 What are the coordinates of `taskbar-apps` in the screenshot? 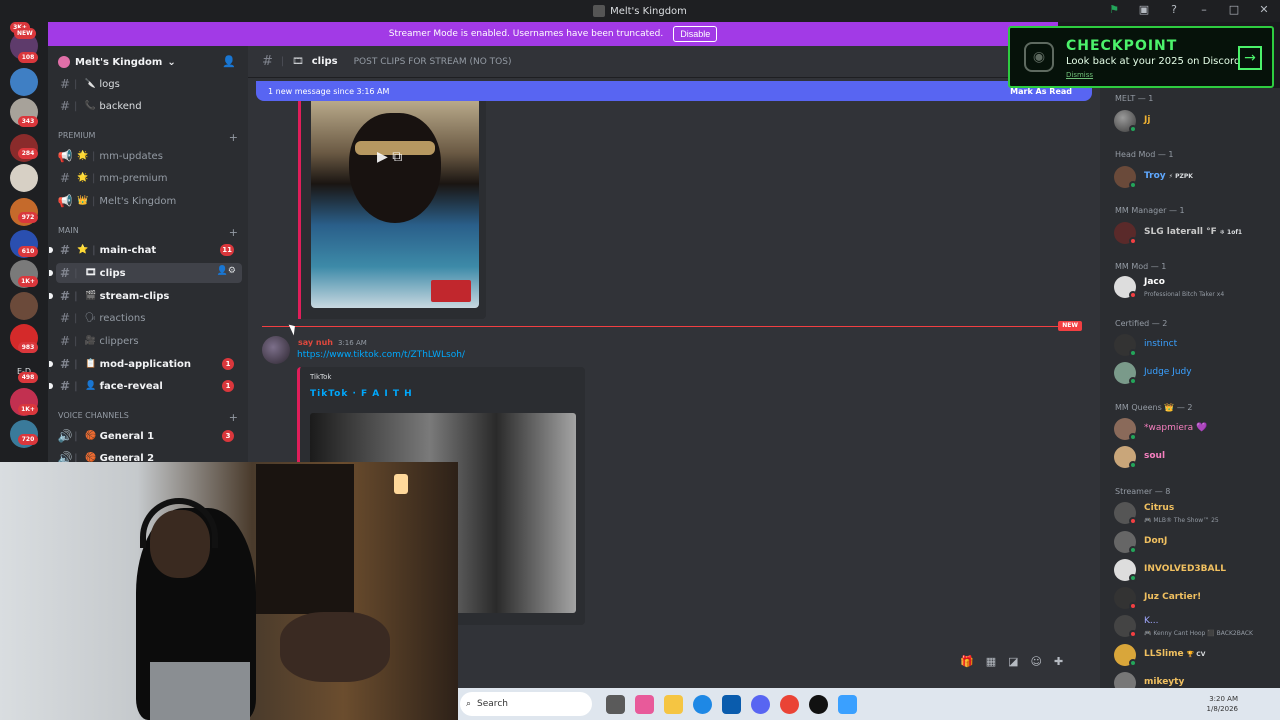 It's located at (731, 704).